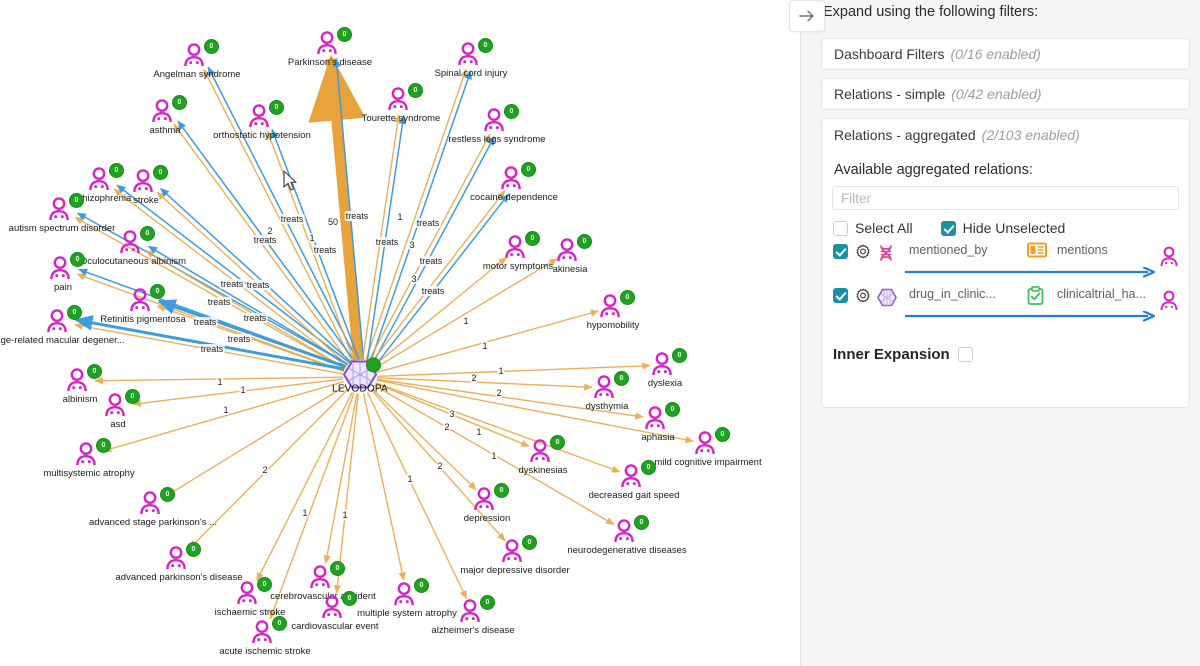  Describe the element at coordinates (996, 94) in the screenshot. I see `filter-section-count: (0/42 enabled)` at that location.